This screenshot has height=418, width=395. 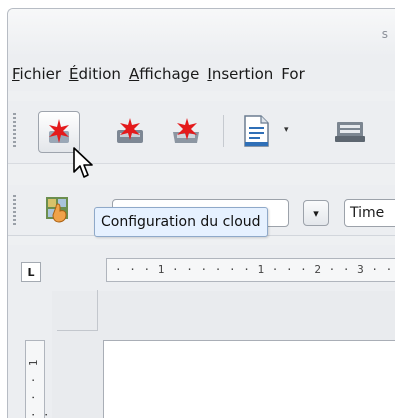 What do you see at coordinates (181, 222) in the screenshot?
I see `tooltip: Configuration du cloud` at bounding box center [181, 222].